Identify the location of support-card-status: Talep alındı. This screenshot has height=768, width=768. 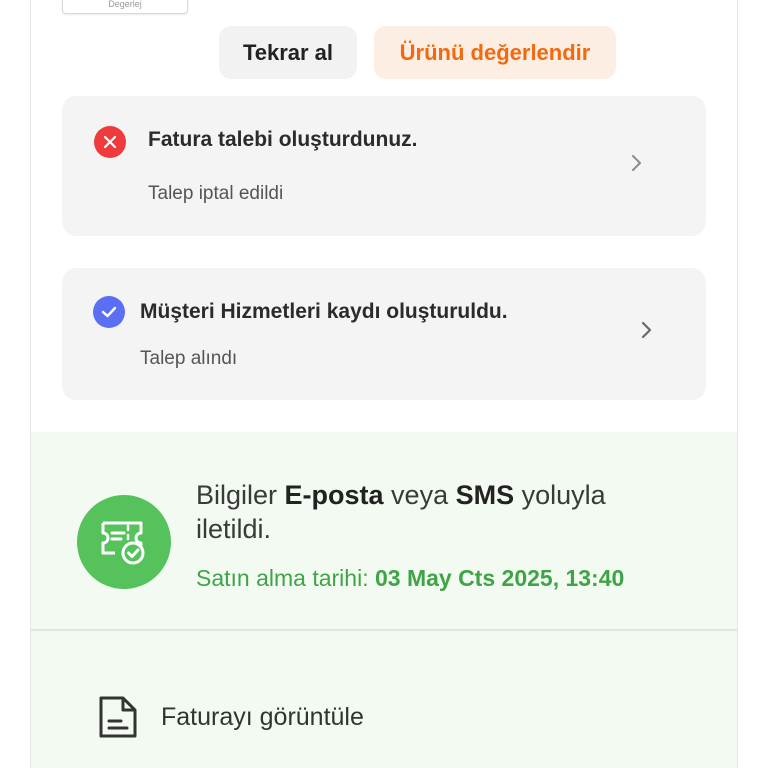
(189, 358).